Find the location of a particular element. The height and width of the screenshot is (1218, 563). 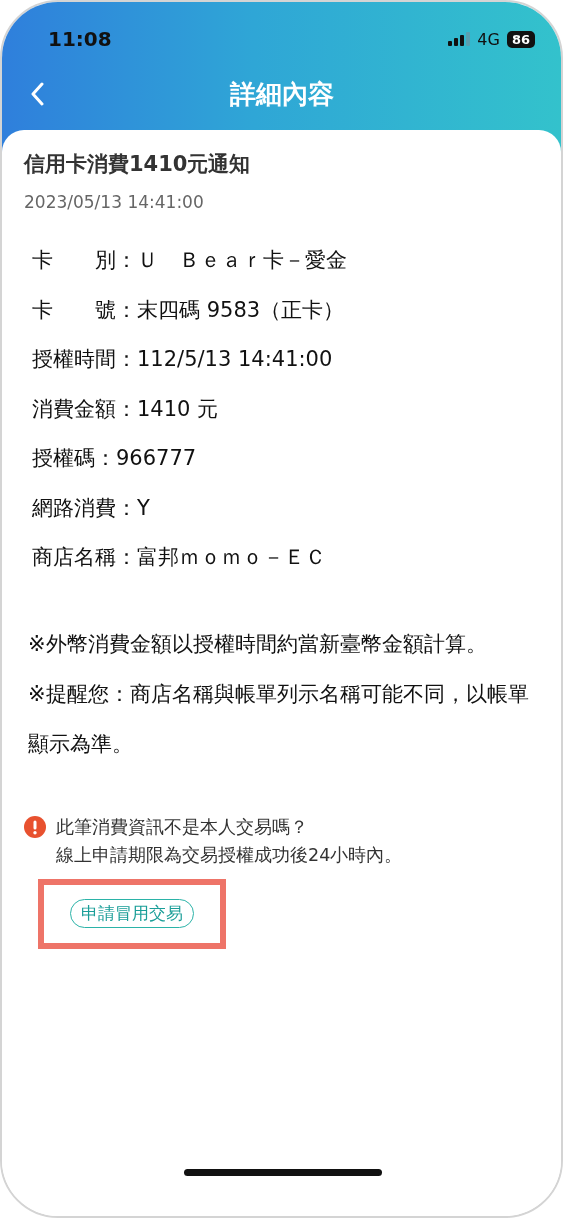

network-label: 4G is located at coordinates (488, 39).